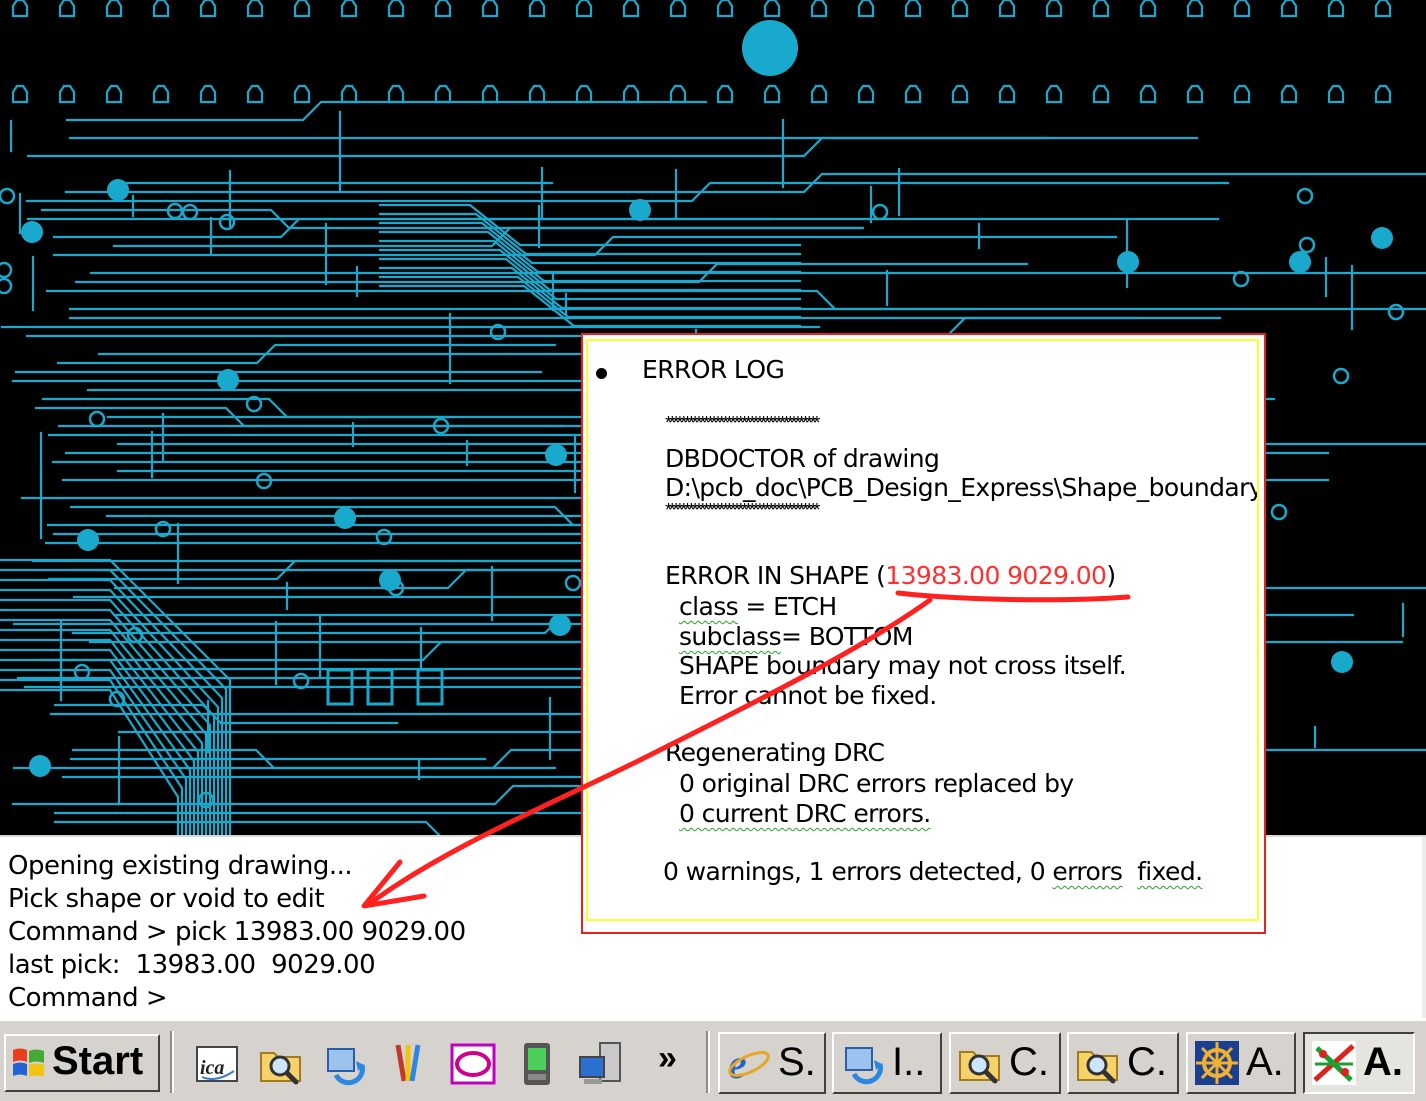 The image size is (1426, 1101). I want to click on task-label: S., so click(797, 1062).